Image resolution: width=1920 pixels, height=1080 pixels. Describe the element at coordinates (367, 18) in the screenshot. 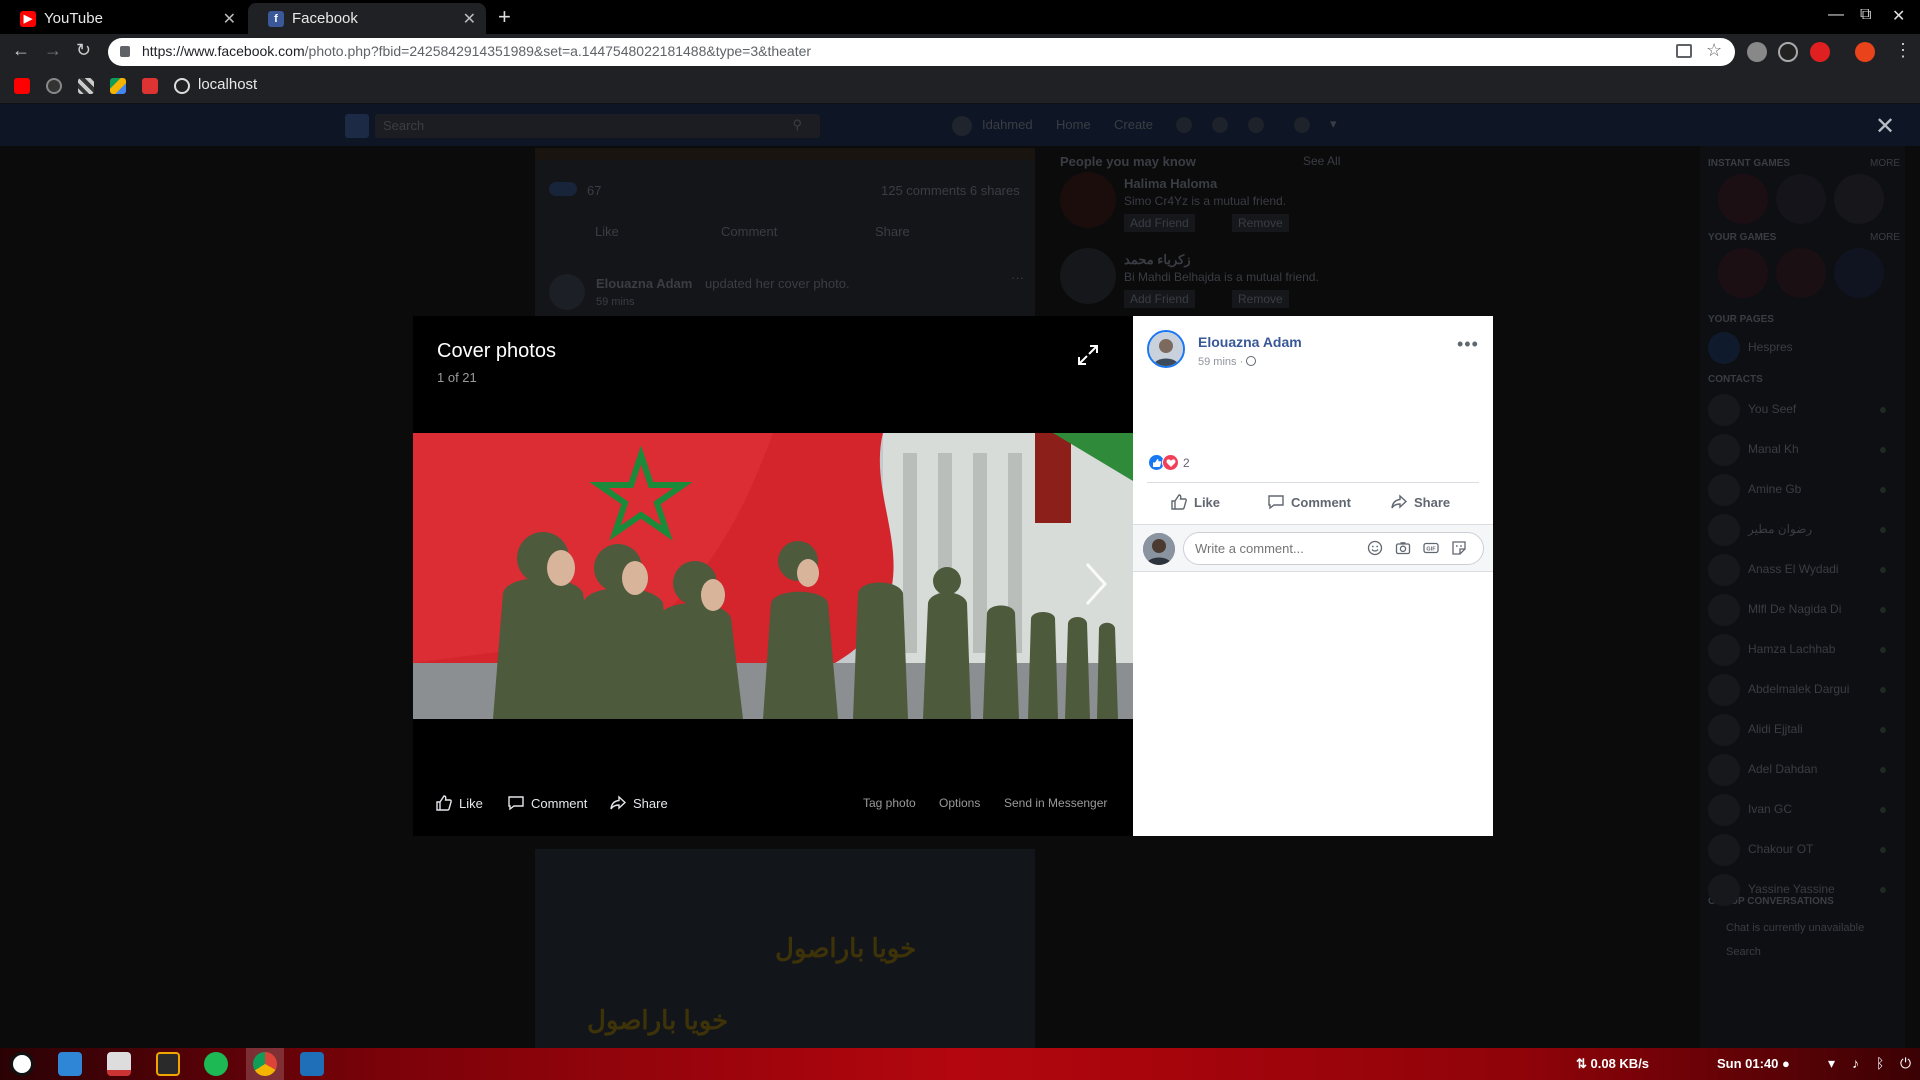

I see `tab-facebook: f Facebook ✕` at that location.